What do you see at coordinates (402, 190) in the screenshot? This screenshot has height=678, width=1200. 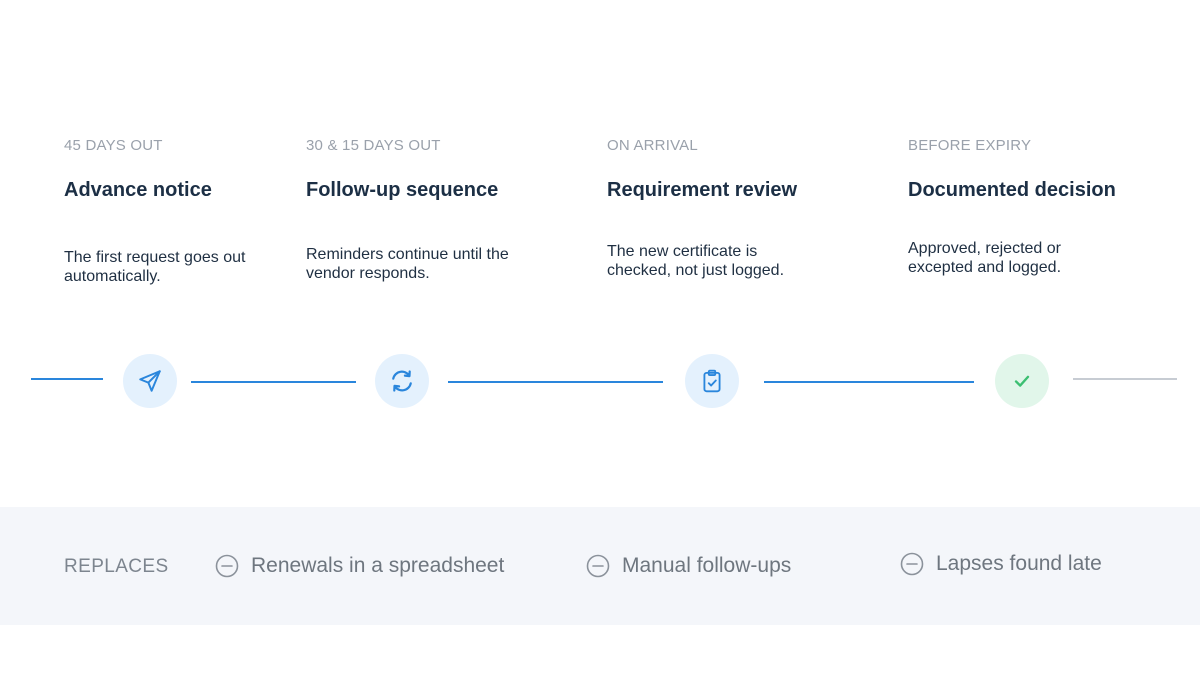 I see `step-title: Follow-up sequence` at bounding box center [402, 190].